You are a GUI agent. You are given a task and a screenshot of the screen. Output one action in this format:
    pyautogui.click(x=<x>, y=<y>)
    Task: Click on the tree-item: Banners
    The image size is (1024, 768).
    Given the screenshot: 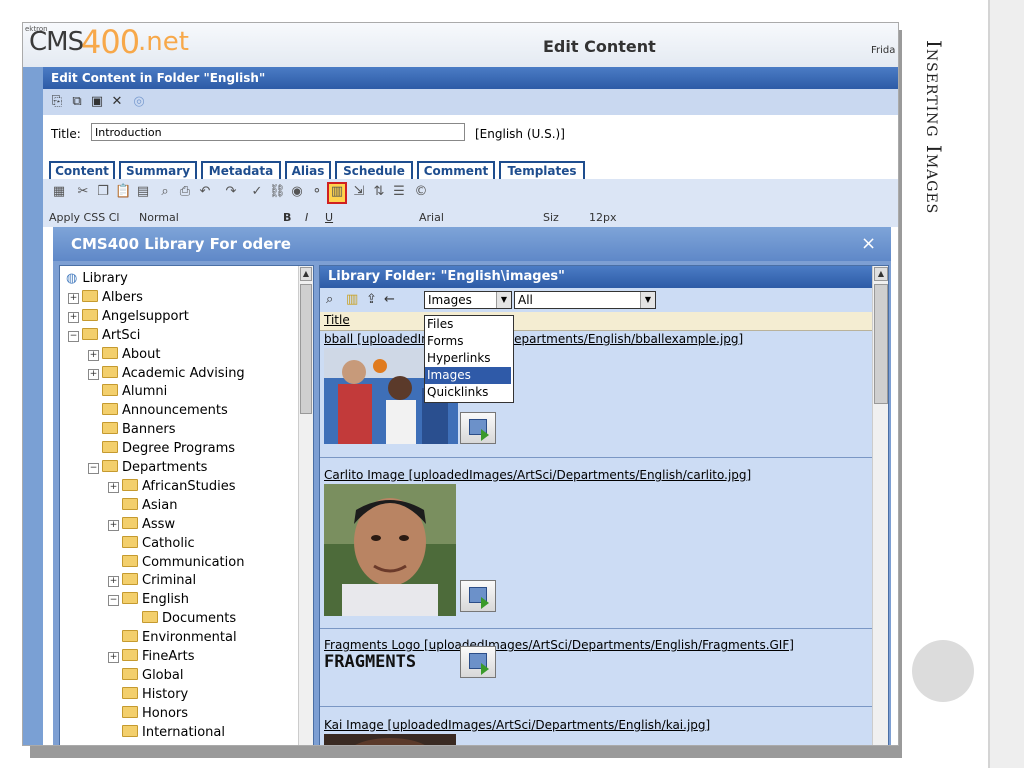 What is the action you would take?
    pyautogui.click(x=131, y=430)
    